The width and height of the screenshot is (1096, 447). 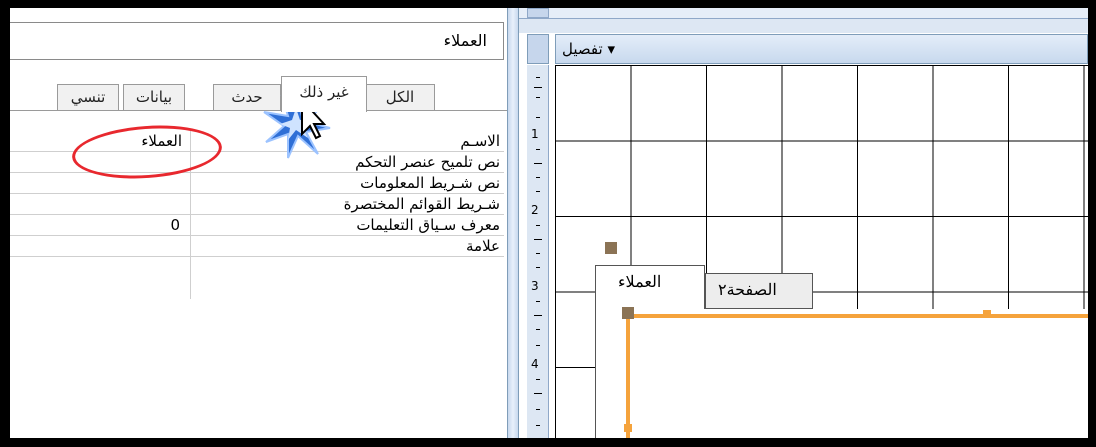 What do you see at coordinates (841, 373) in the screenshot?
I see `tab-control-page-body` at bounding box center [841, 373].